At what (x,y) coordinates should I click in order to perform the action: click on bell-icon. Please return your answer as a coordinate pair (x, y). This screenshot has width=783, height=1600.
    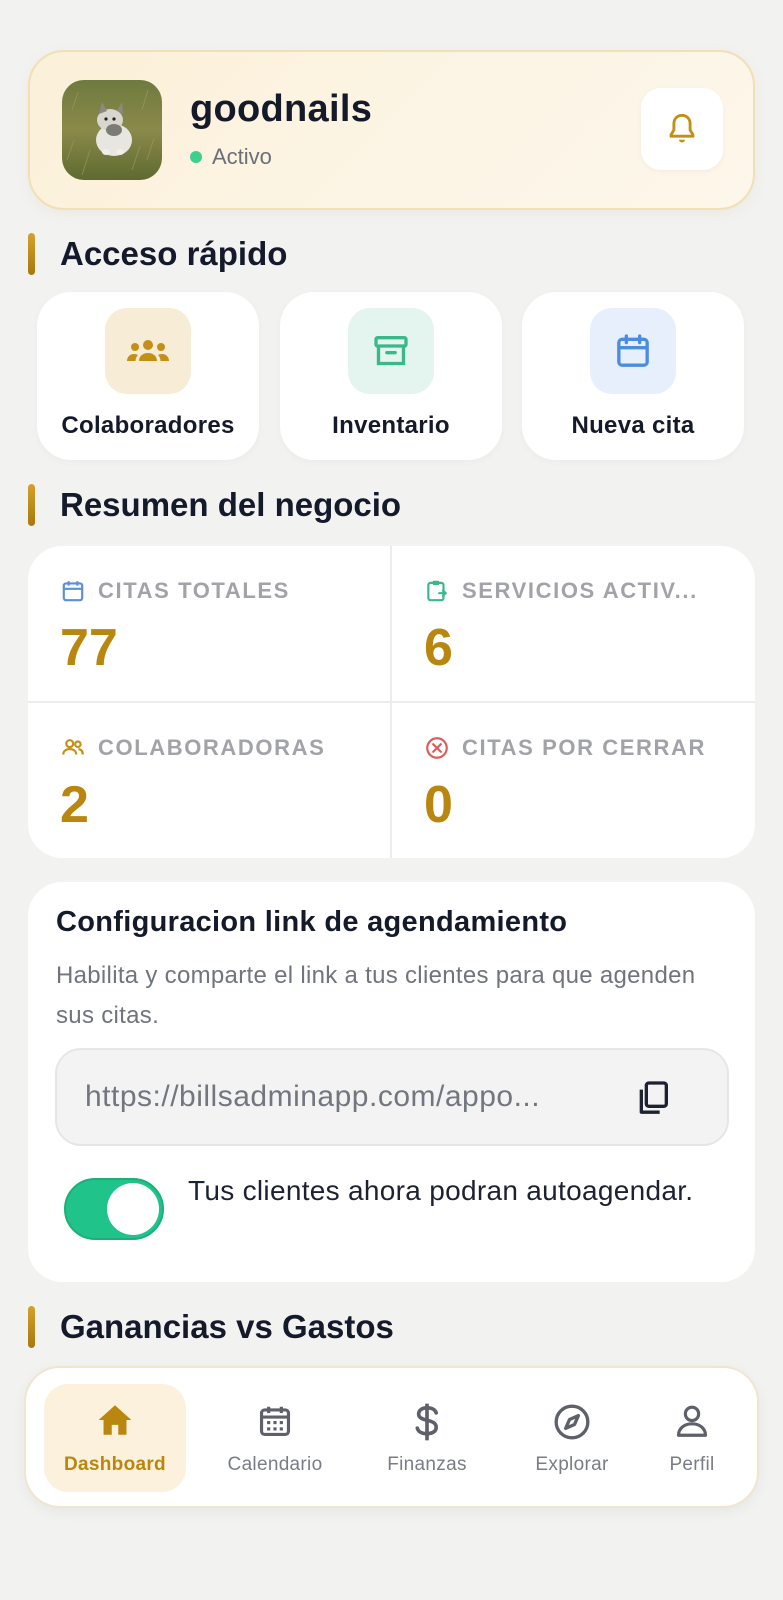
    Looking at the image, I should click on (682, 128).